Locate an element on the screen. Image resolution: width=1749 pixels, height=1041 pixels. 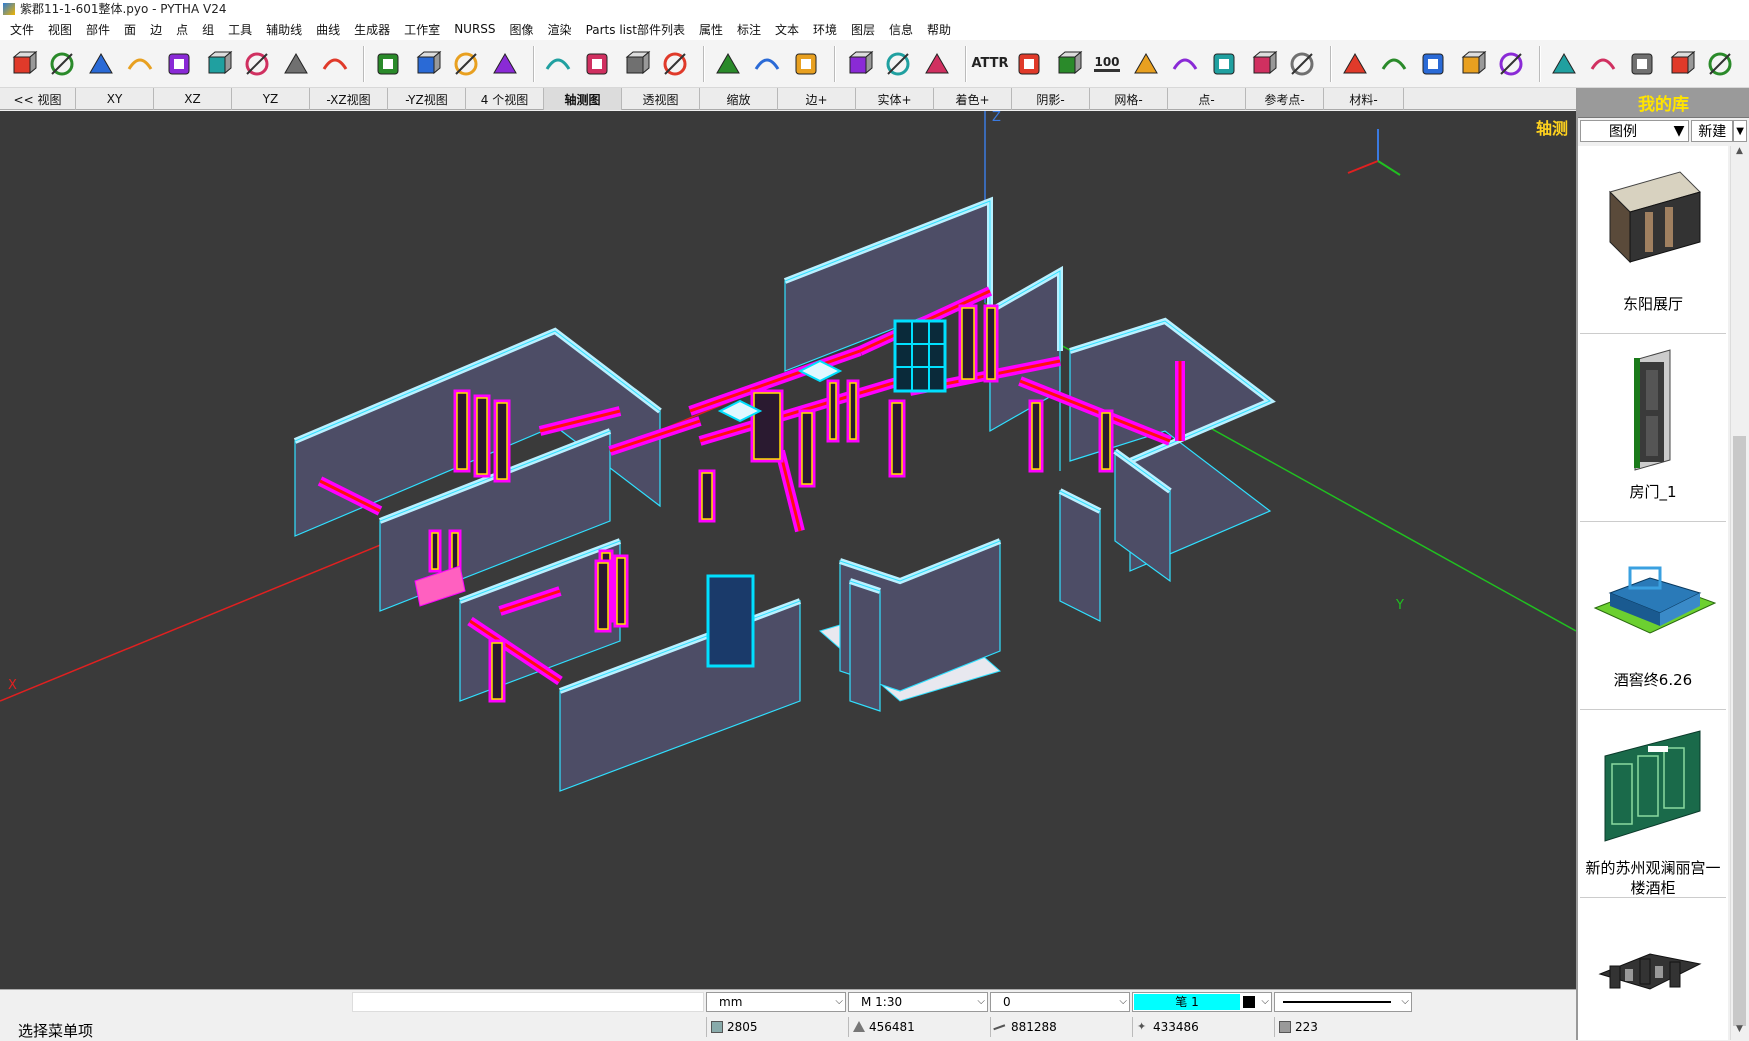
library-item: 房门_1 is located at coordinates (1653, 428).